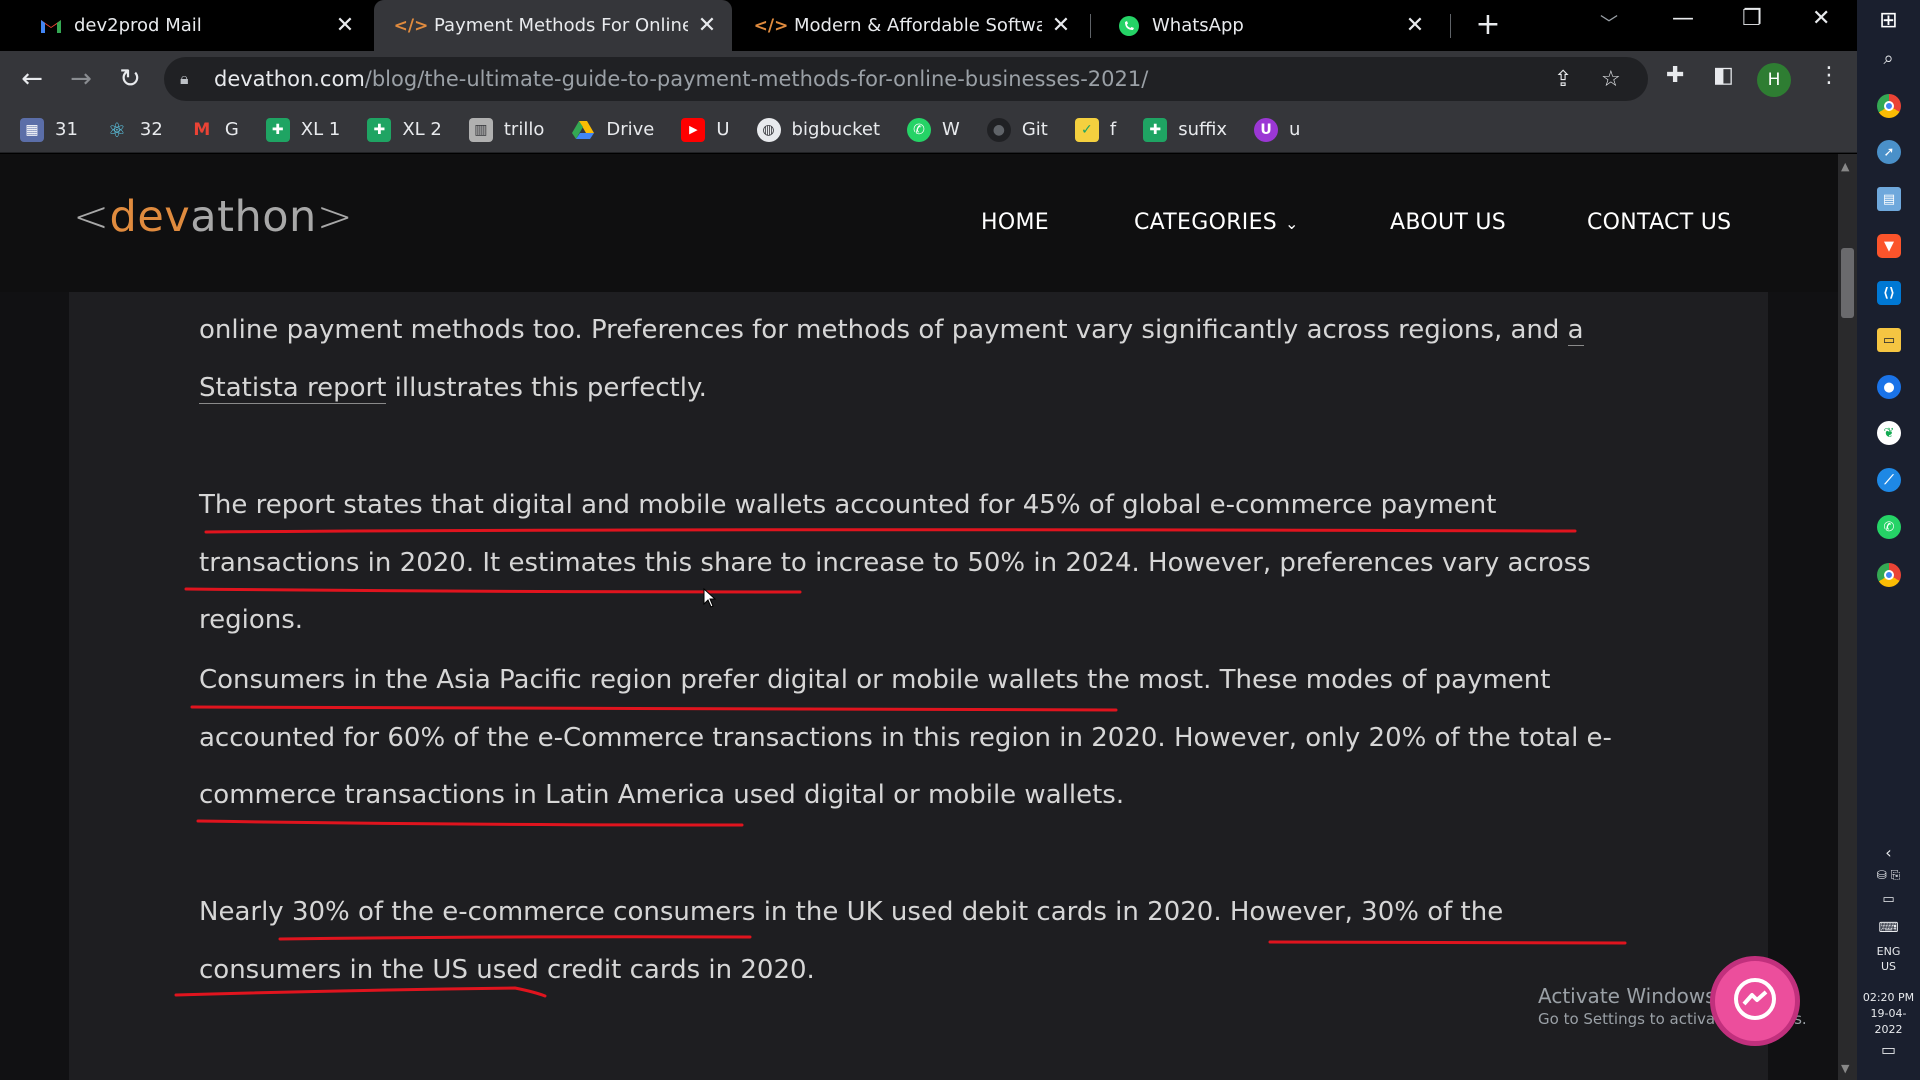 The width and height of the screenshot is (1920, 1080). Describe the element at coordinates (1888, 899) in the screenshot. I see `display-icon: ▭` at that location.